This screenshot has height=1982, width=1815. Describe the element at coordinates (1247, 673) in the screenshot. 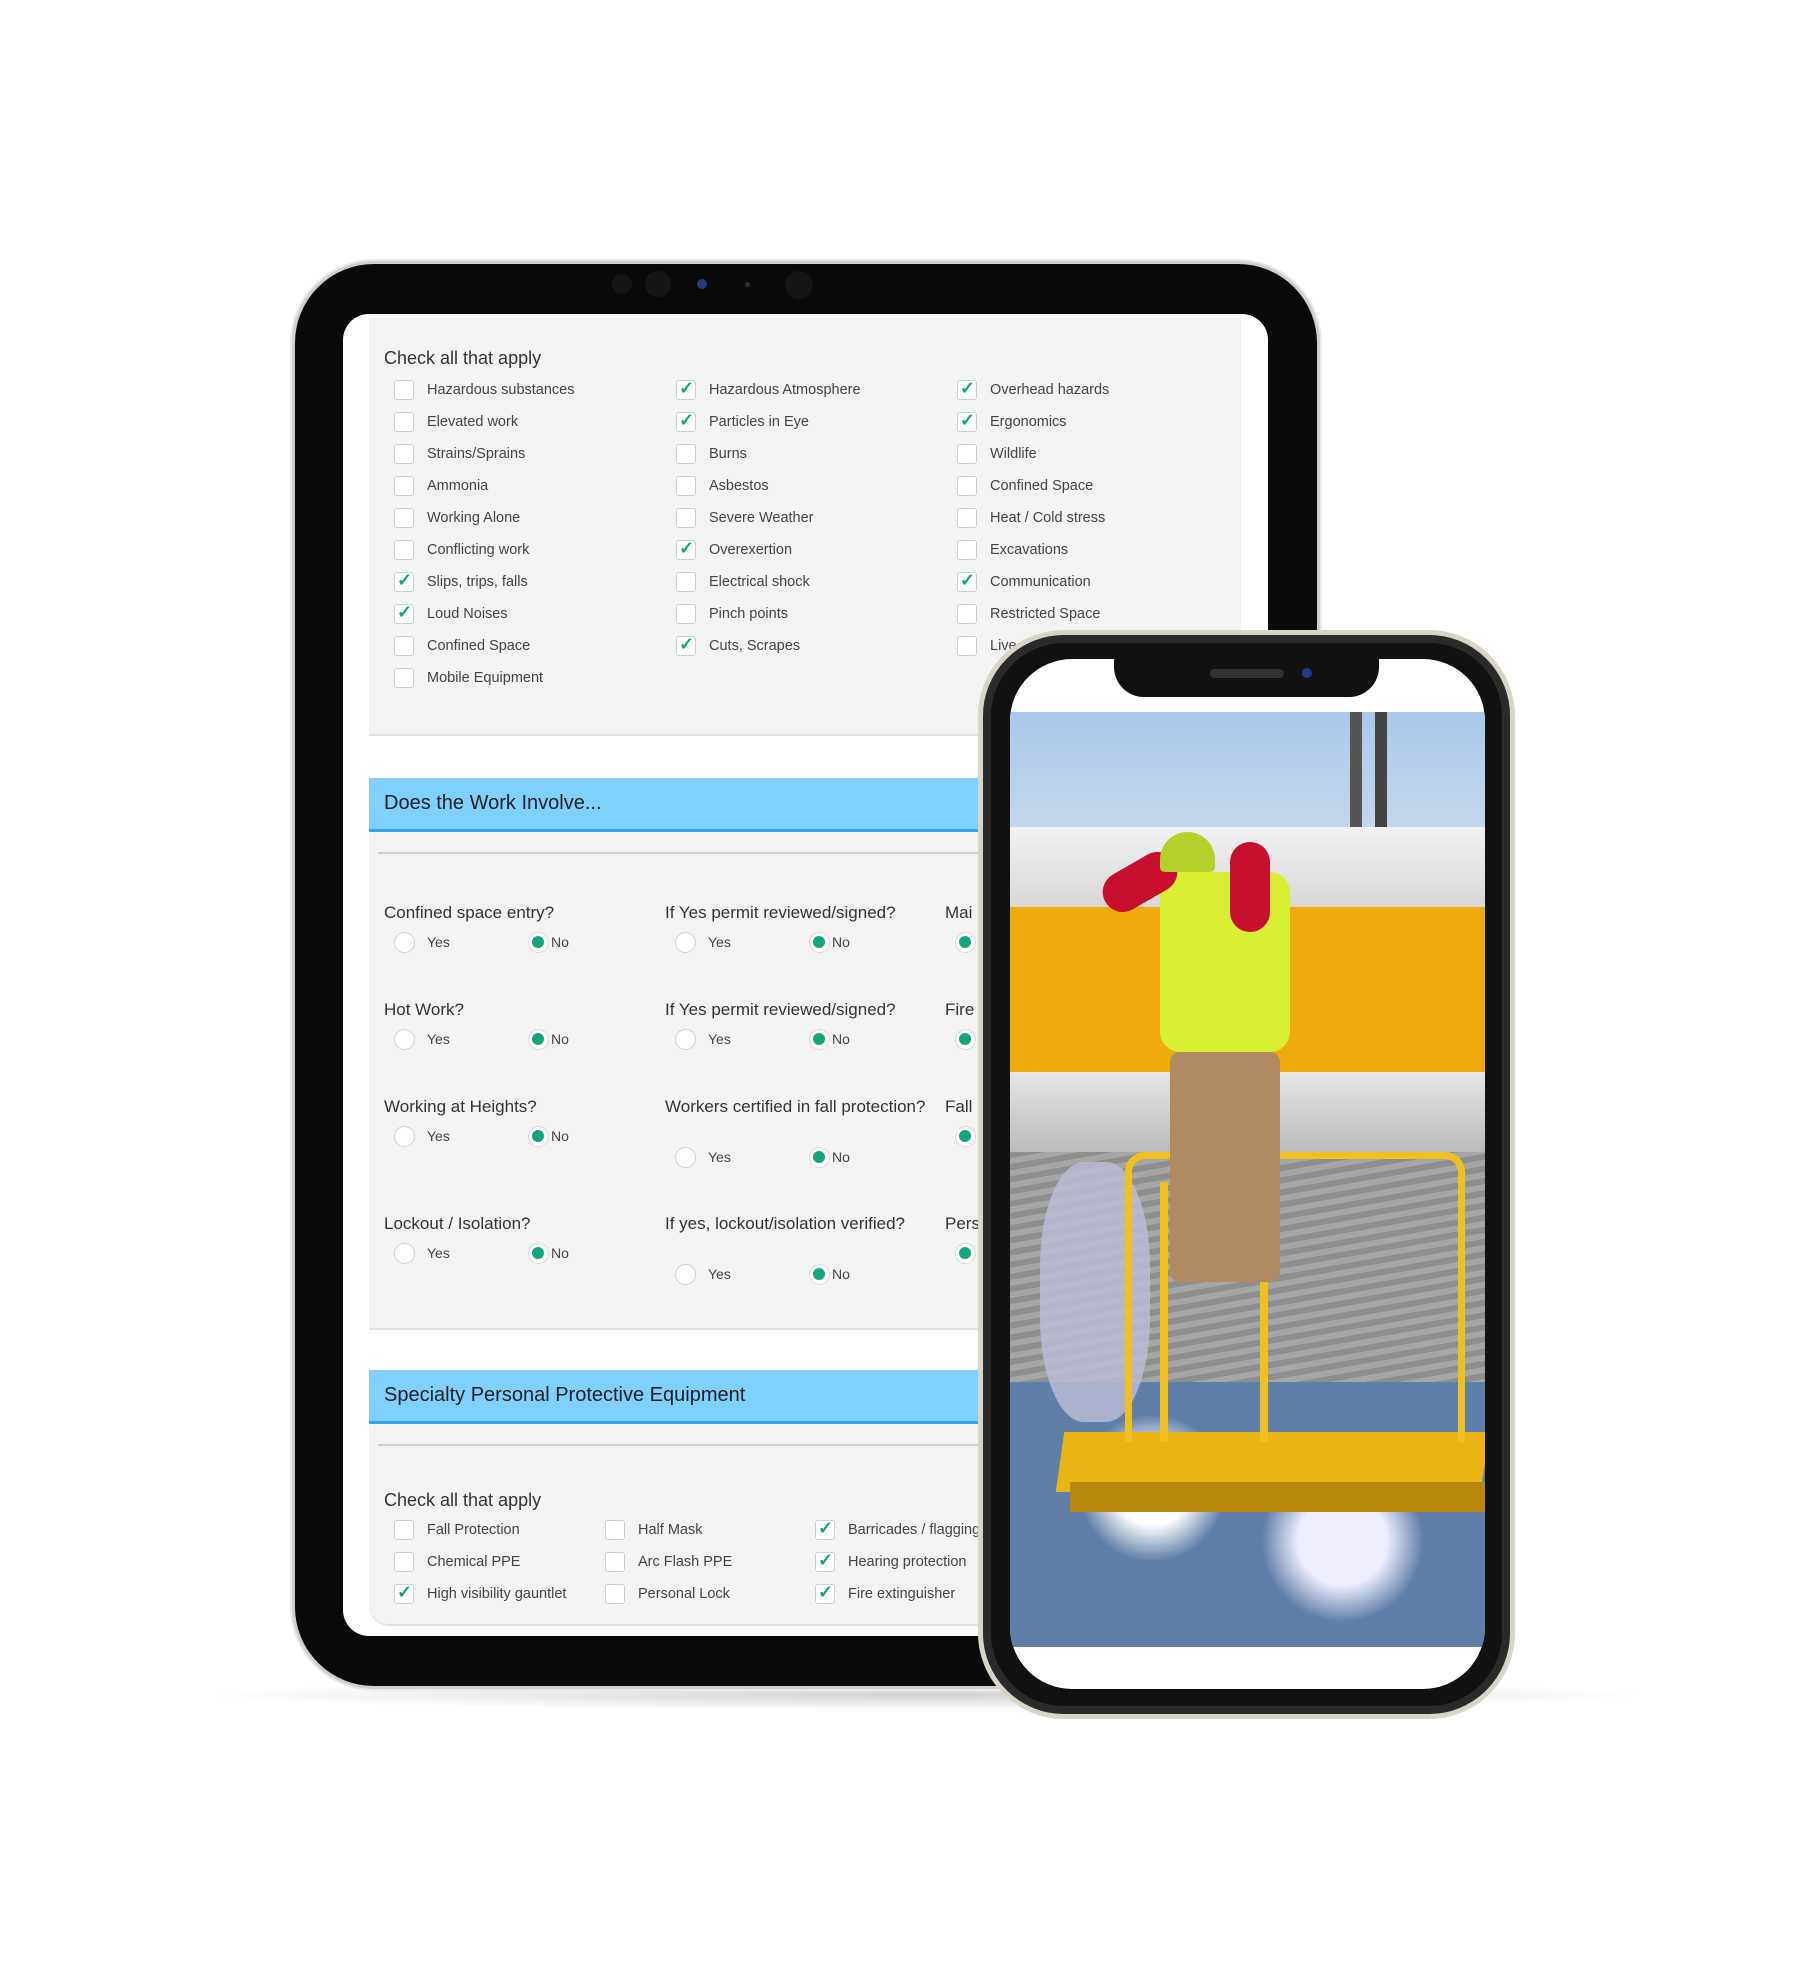

I see `speaker-icon` at that location.